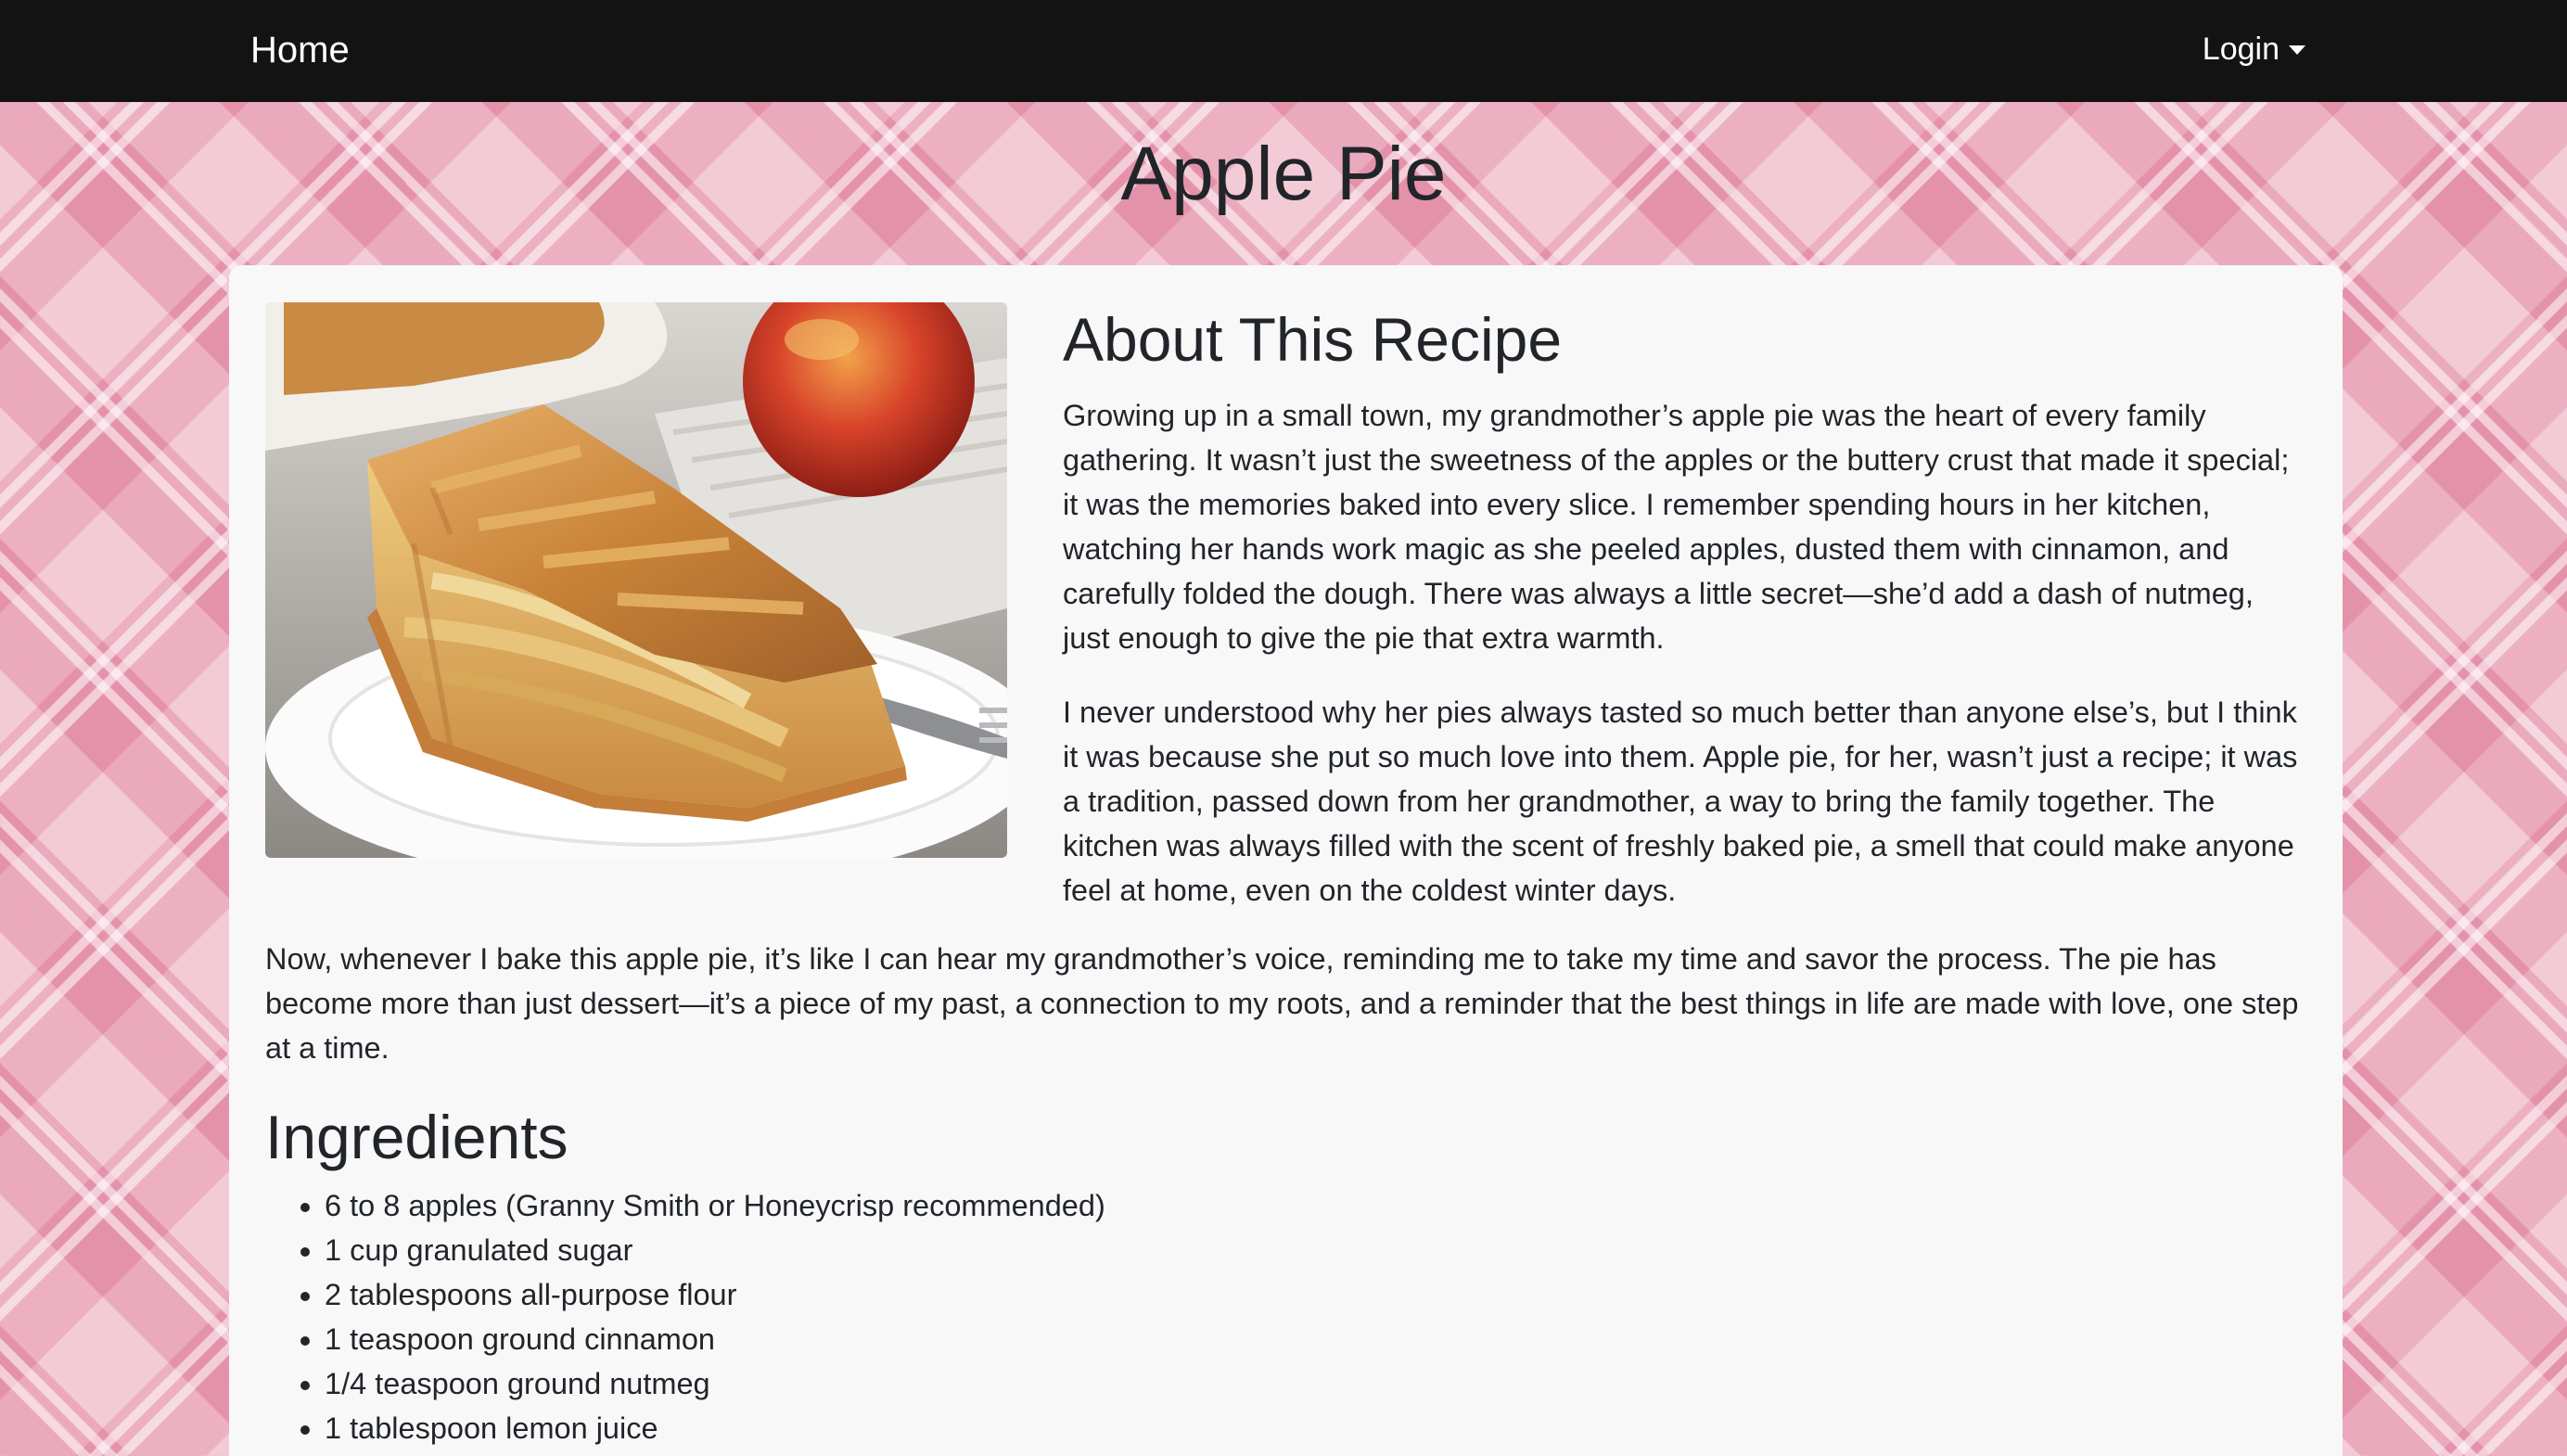 The image size is (2567, 1456). What do you see at coordinates (715, 1428) in the screenshot?
I see `ingredient-item: 1 tablespoon lemon juice` at bounding box center [715, 1428].